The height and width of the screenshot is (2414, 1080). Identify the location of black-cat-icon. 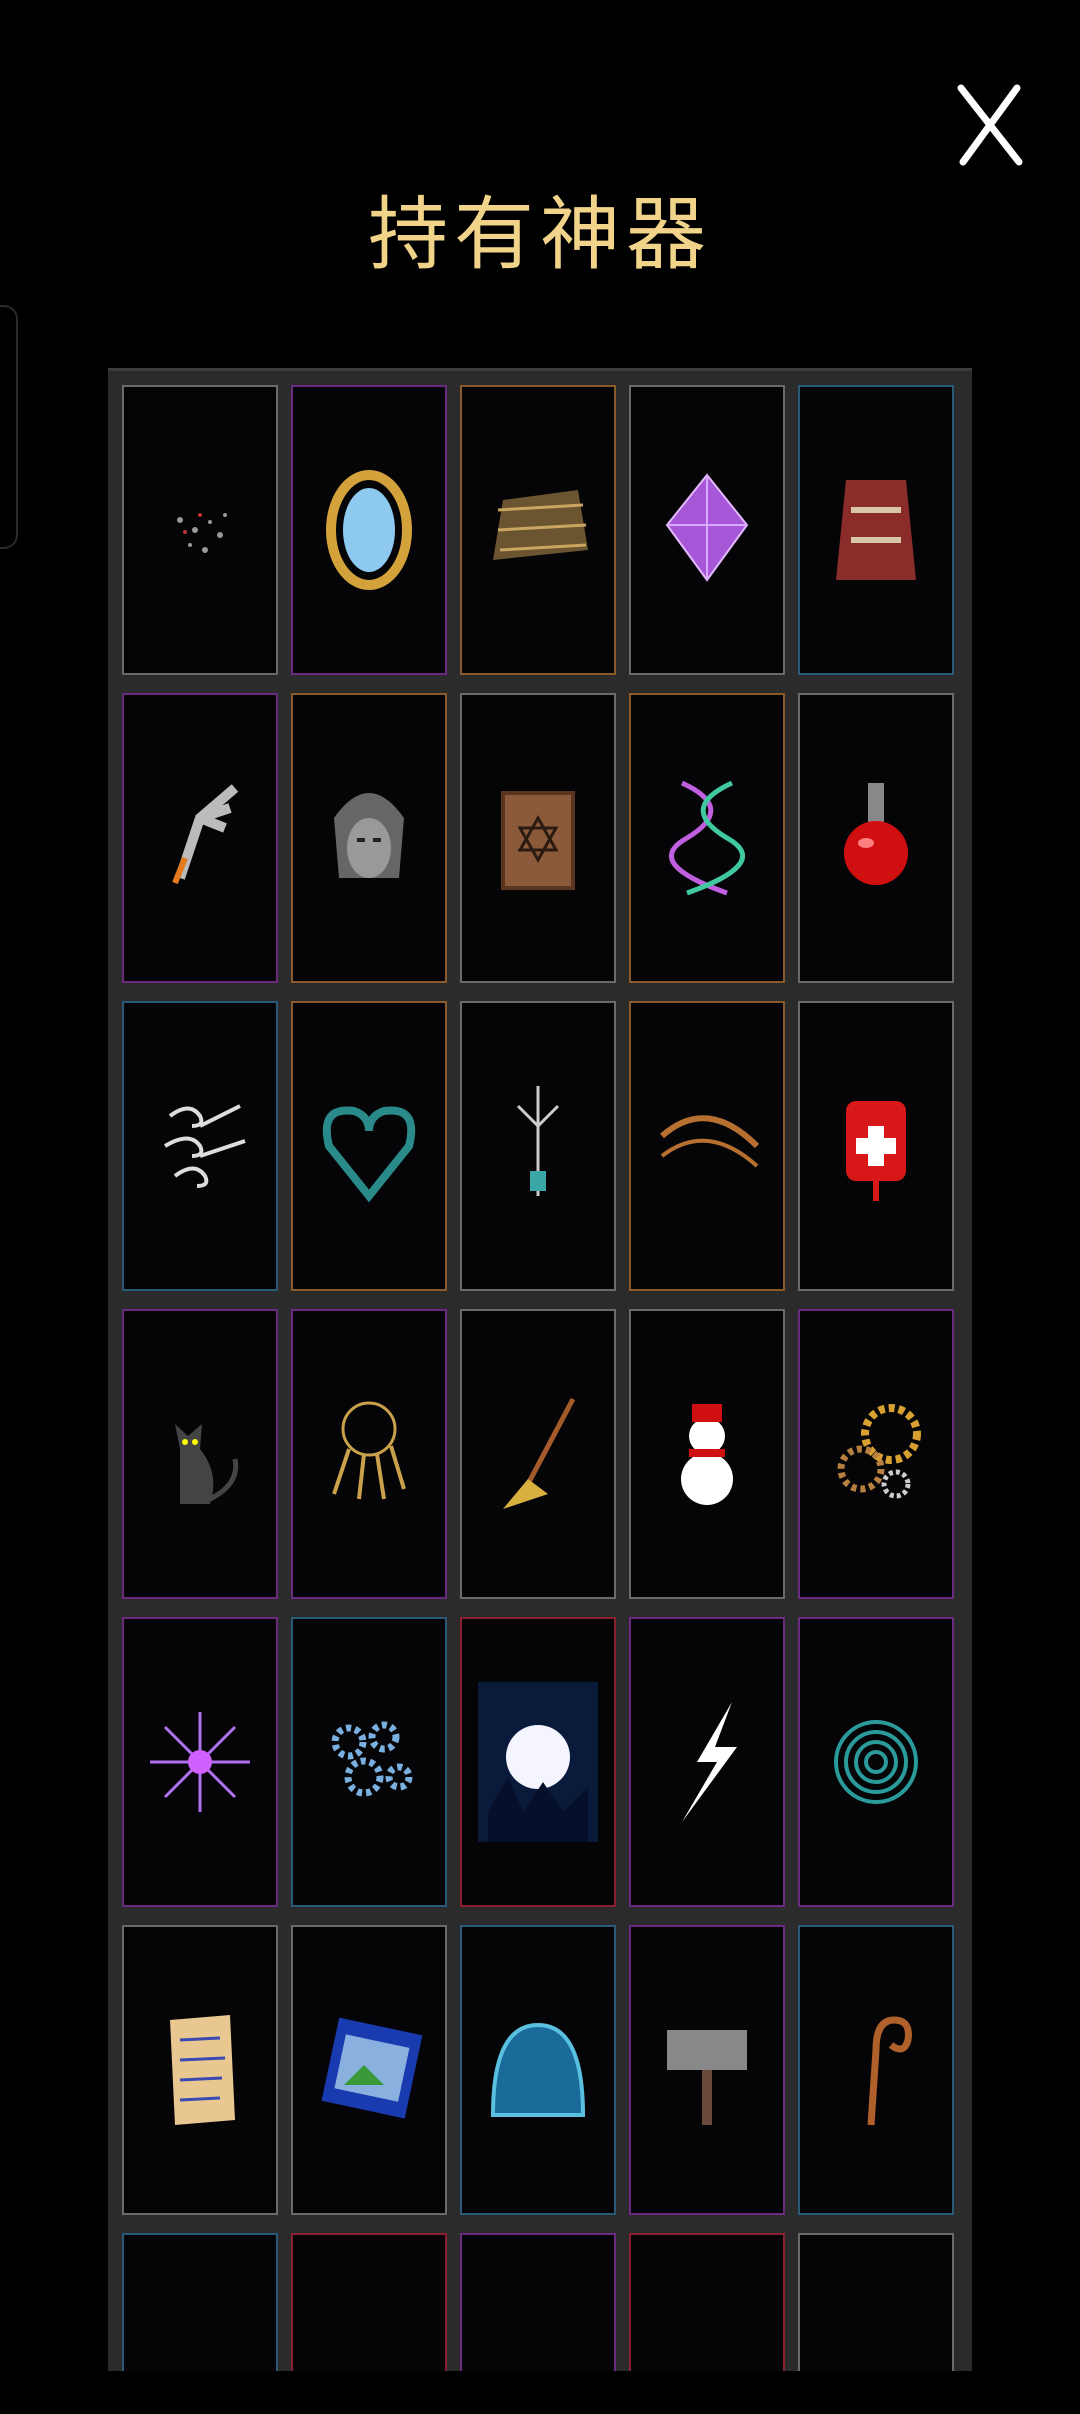
(207, 1464).